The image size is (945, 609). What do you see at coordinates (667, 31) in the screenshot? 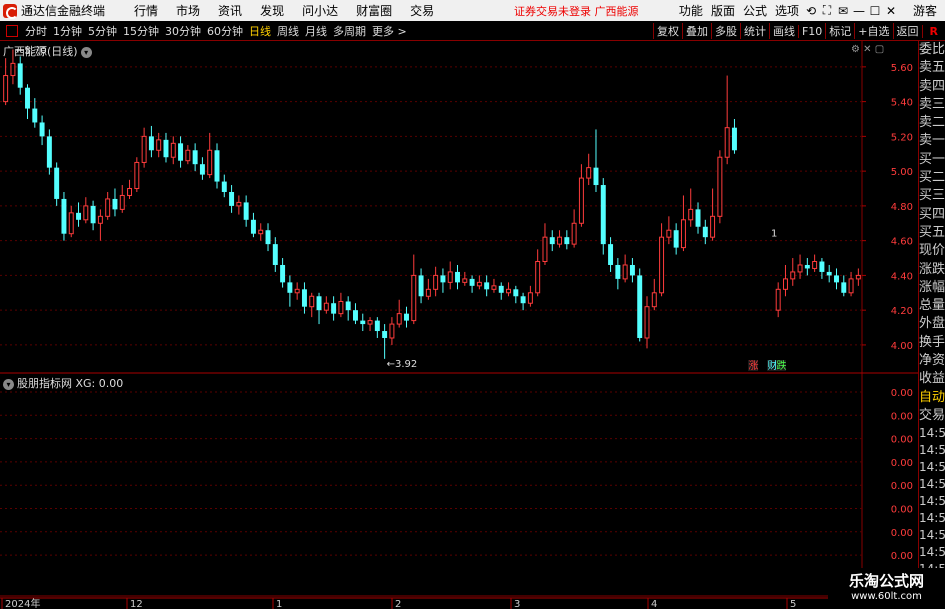
I see `tool-adjust: 复权` at bounding box center [667, 31].